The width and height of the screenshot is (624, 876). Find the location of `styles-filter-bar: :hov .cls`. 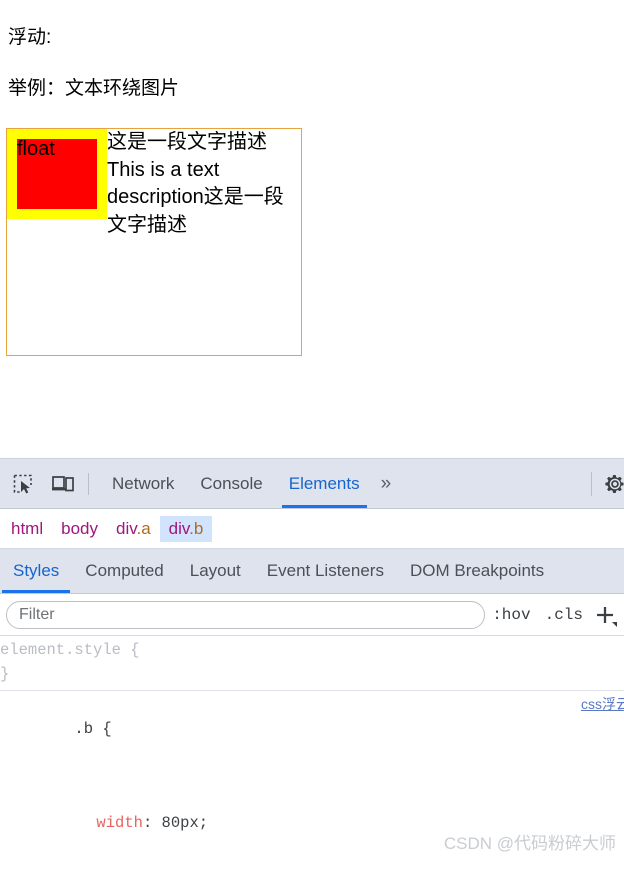

styles-filter-bar: :hov .cls is located at coordinates (312, 615).